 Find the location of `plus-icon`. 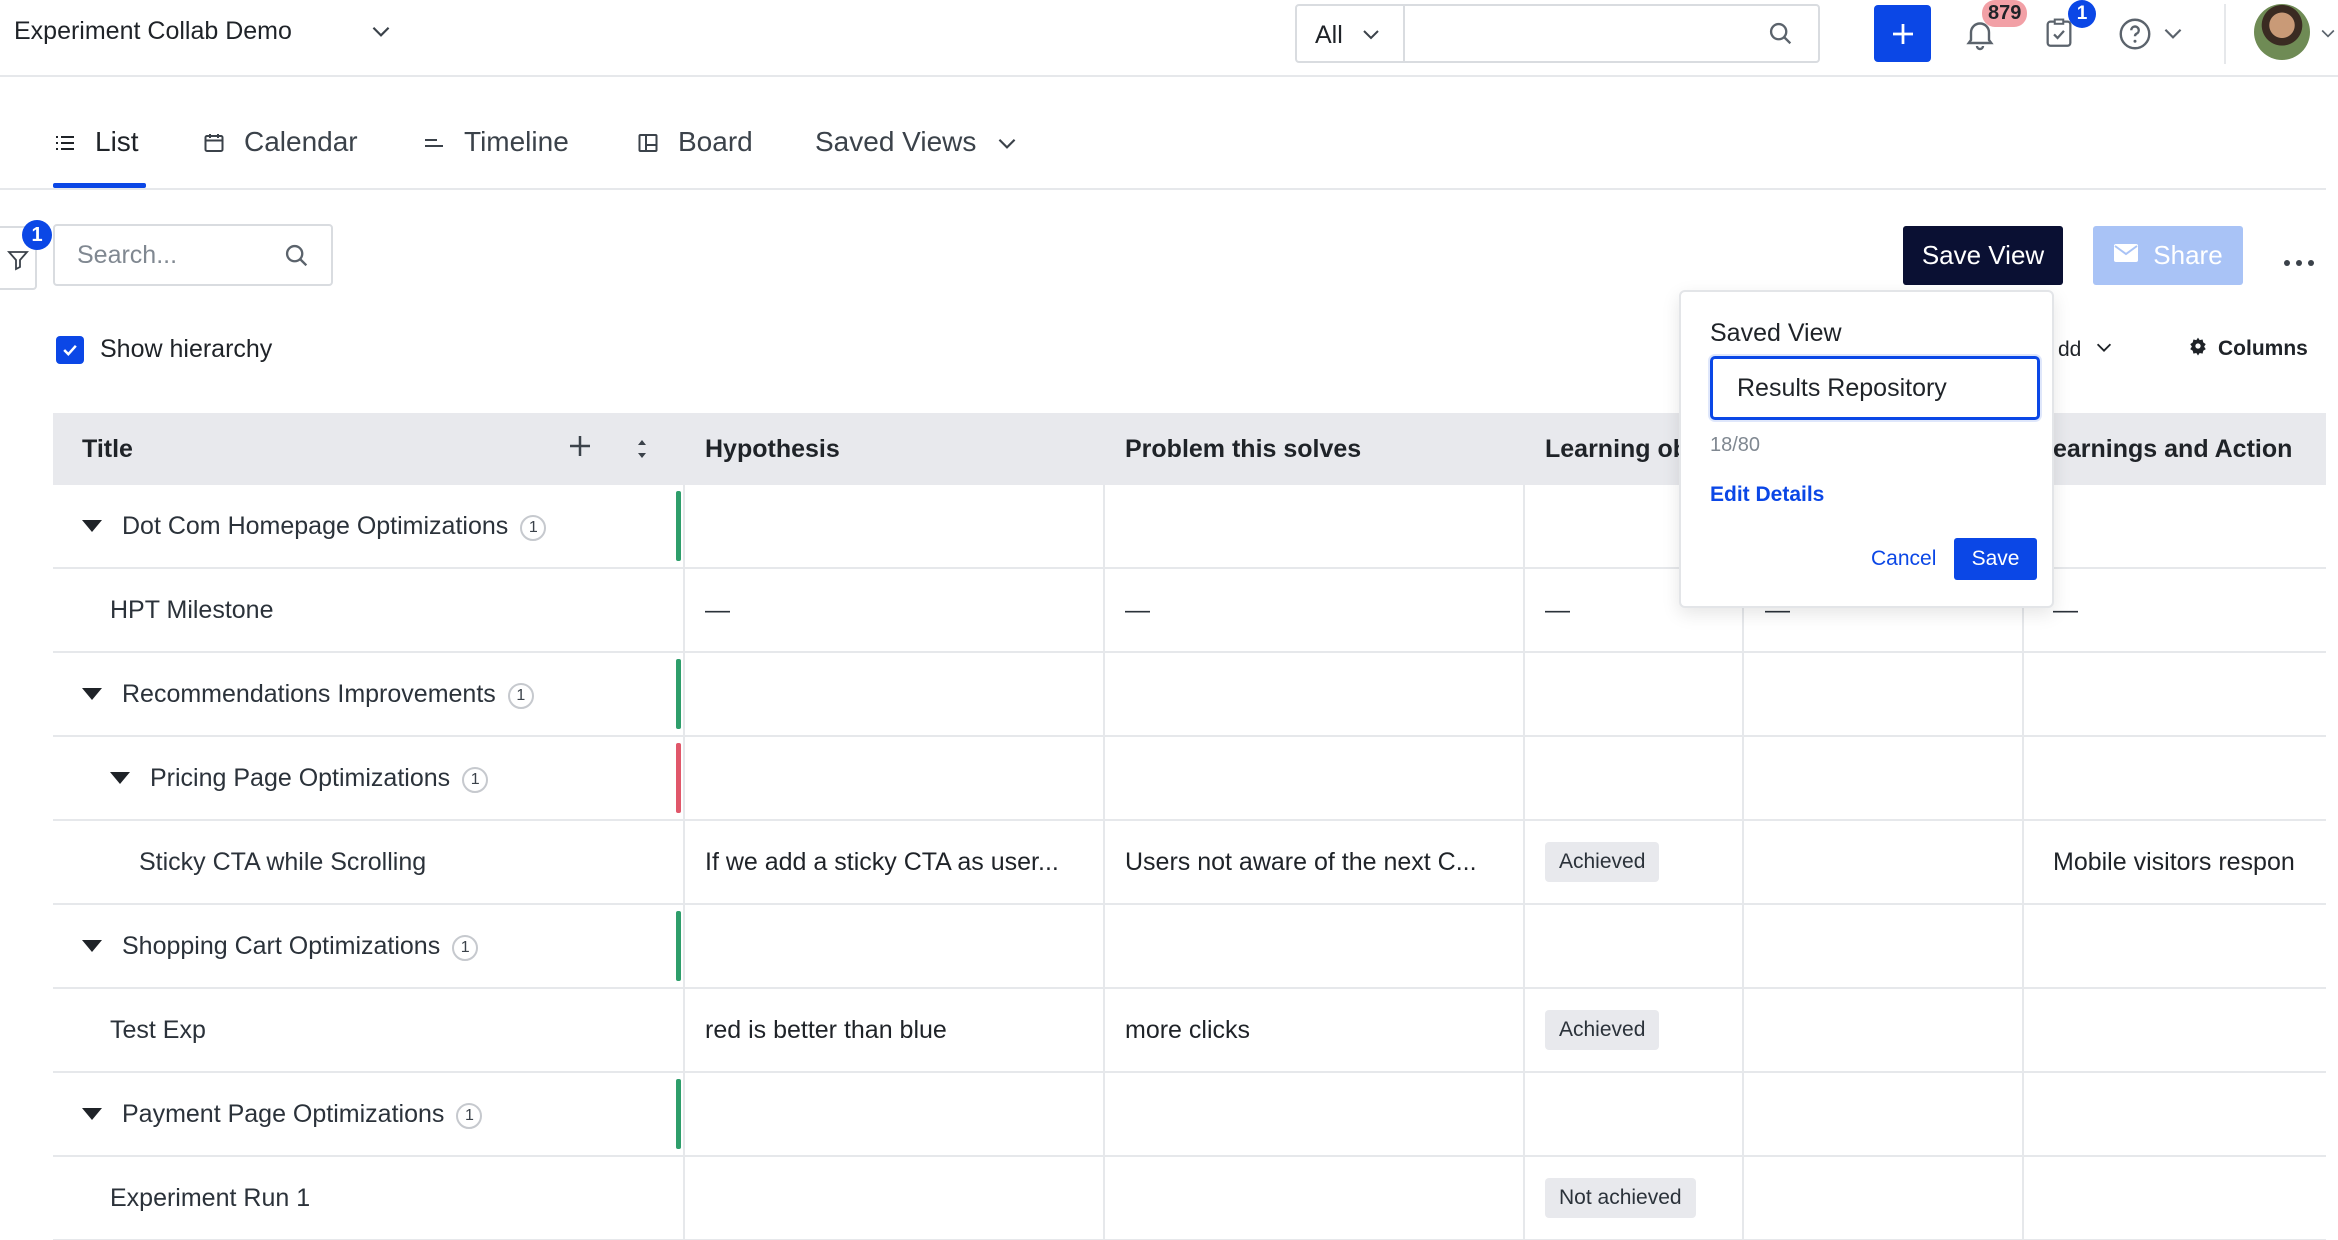

plus-icon is located at coordinates (1902, 33).